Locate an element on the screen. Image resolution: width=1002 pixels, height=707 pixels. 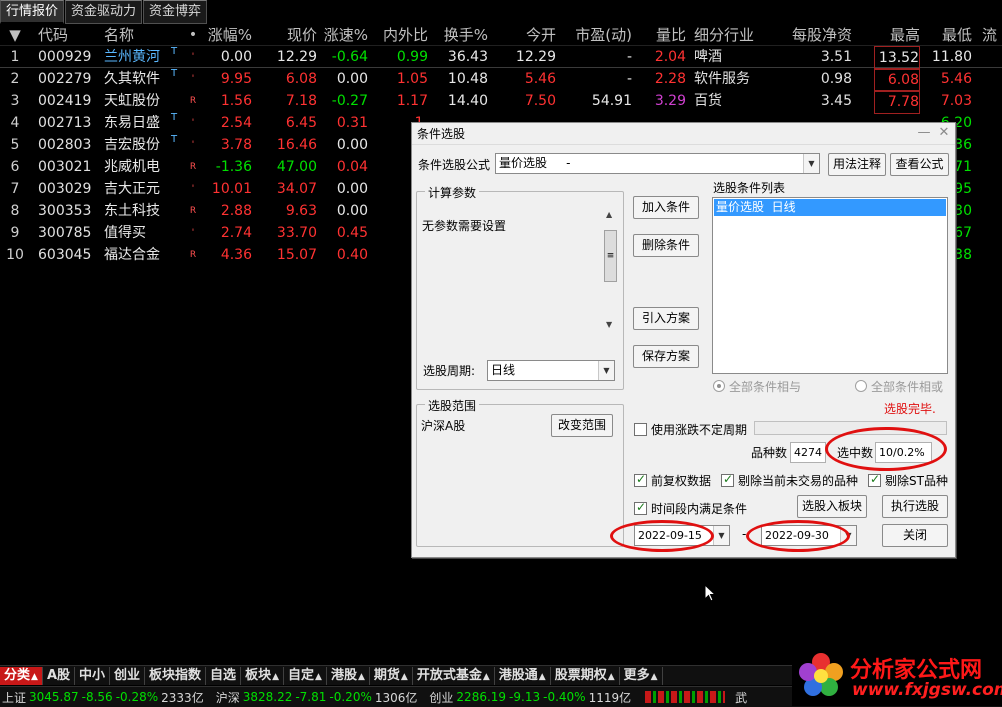
col-open: 今开 is located at coordinates (525, 35).